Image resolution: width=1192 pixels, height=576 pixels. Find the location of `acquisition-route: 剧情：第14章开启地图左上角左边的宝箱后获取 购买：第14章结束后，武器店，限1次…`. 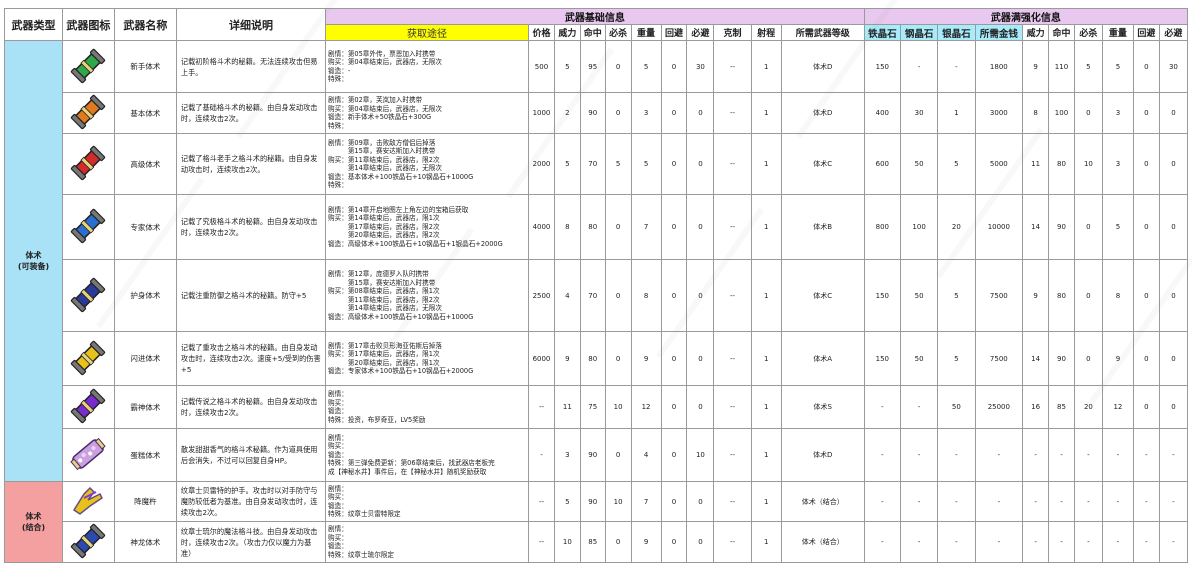

acquisition-route: 剧情：第14章开启地图左上角左边的宝箱后获取 购买：第14章结束后，武器店，限1次… is located at coordinates (427, 227).